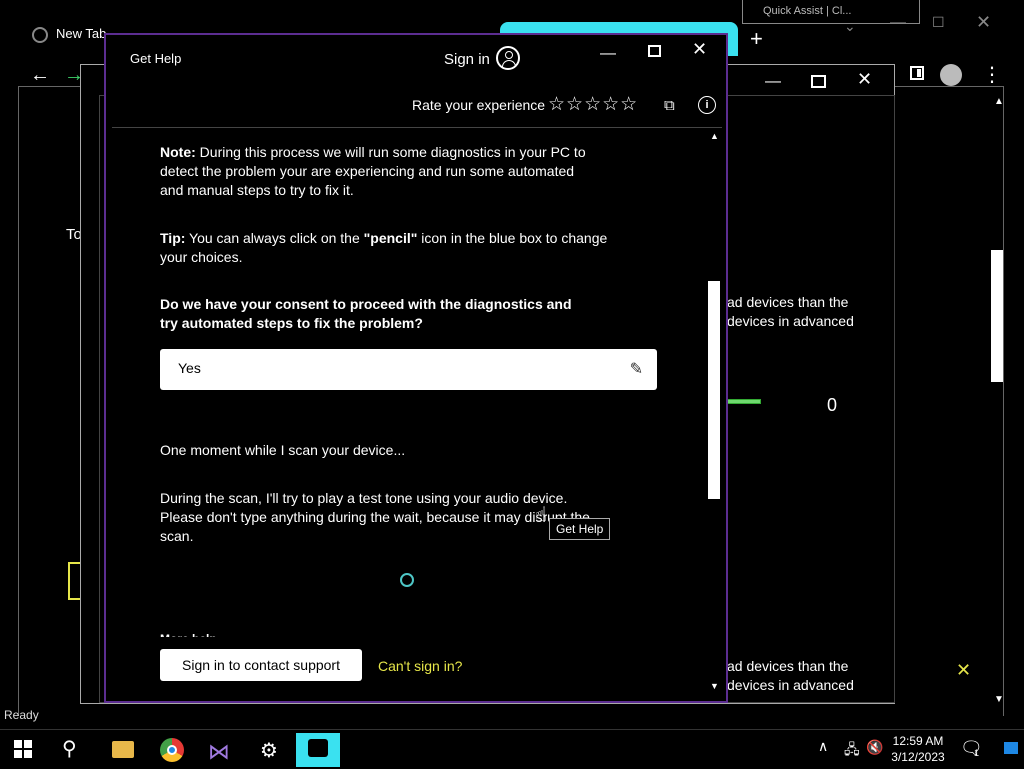 The image size is (1024, 769). What do you see at coordinates (417, 127) in the screenshot?
I see `header-divider` at bounding box center [417, 127].